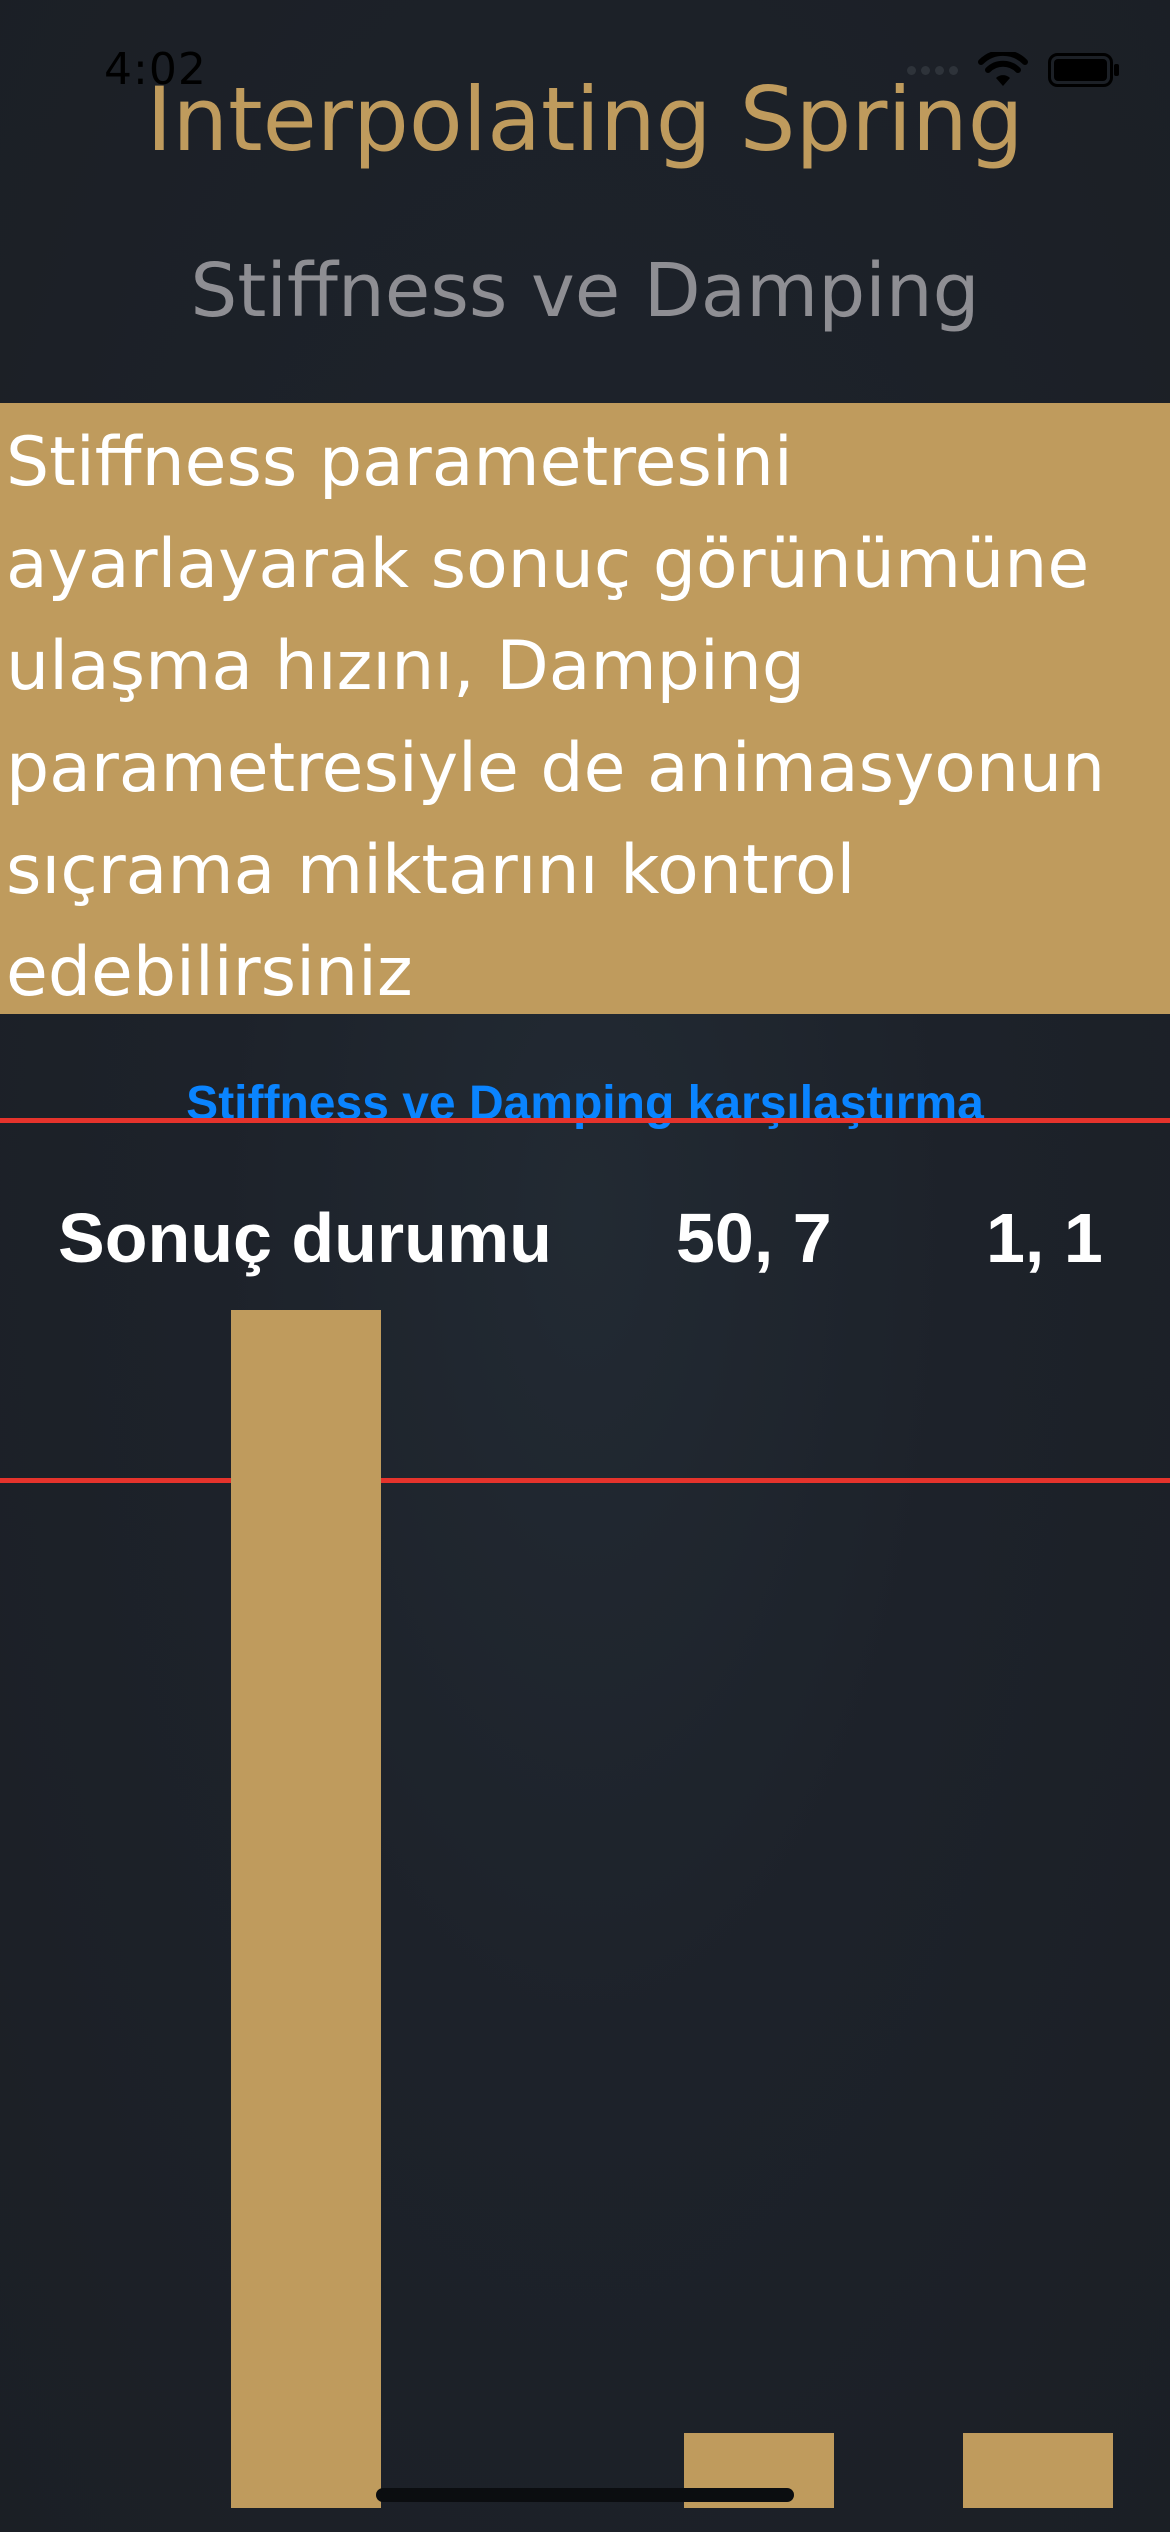 The width and height of the screenshot is (1170, 2532). Describe the element at coordinates (585, 1120) in the screenshot. I see `guide-line-top` at that location.